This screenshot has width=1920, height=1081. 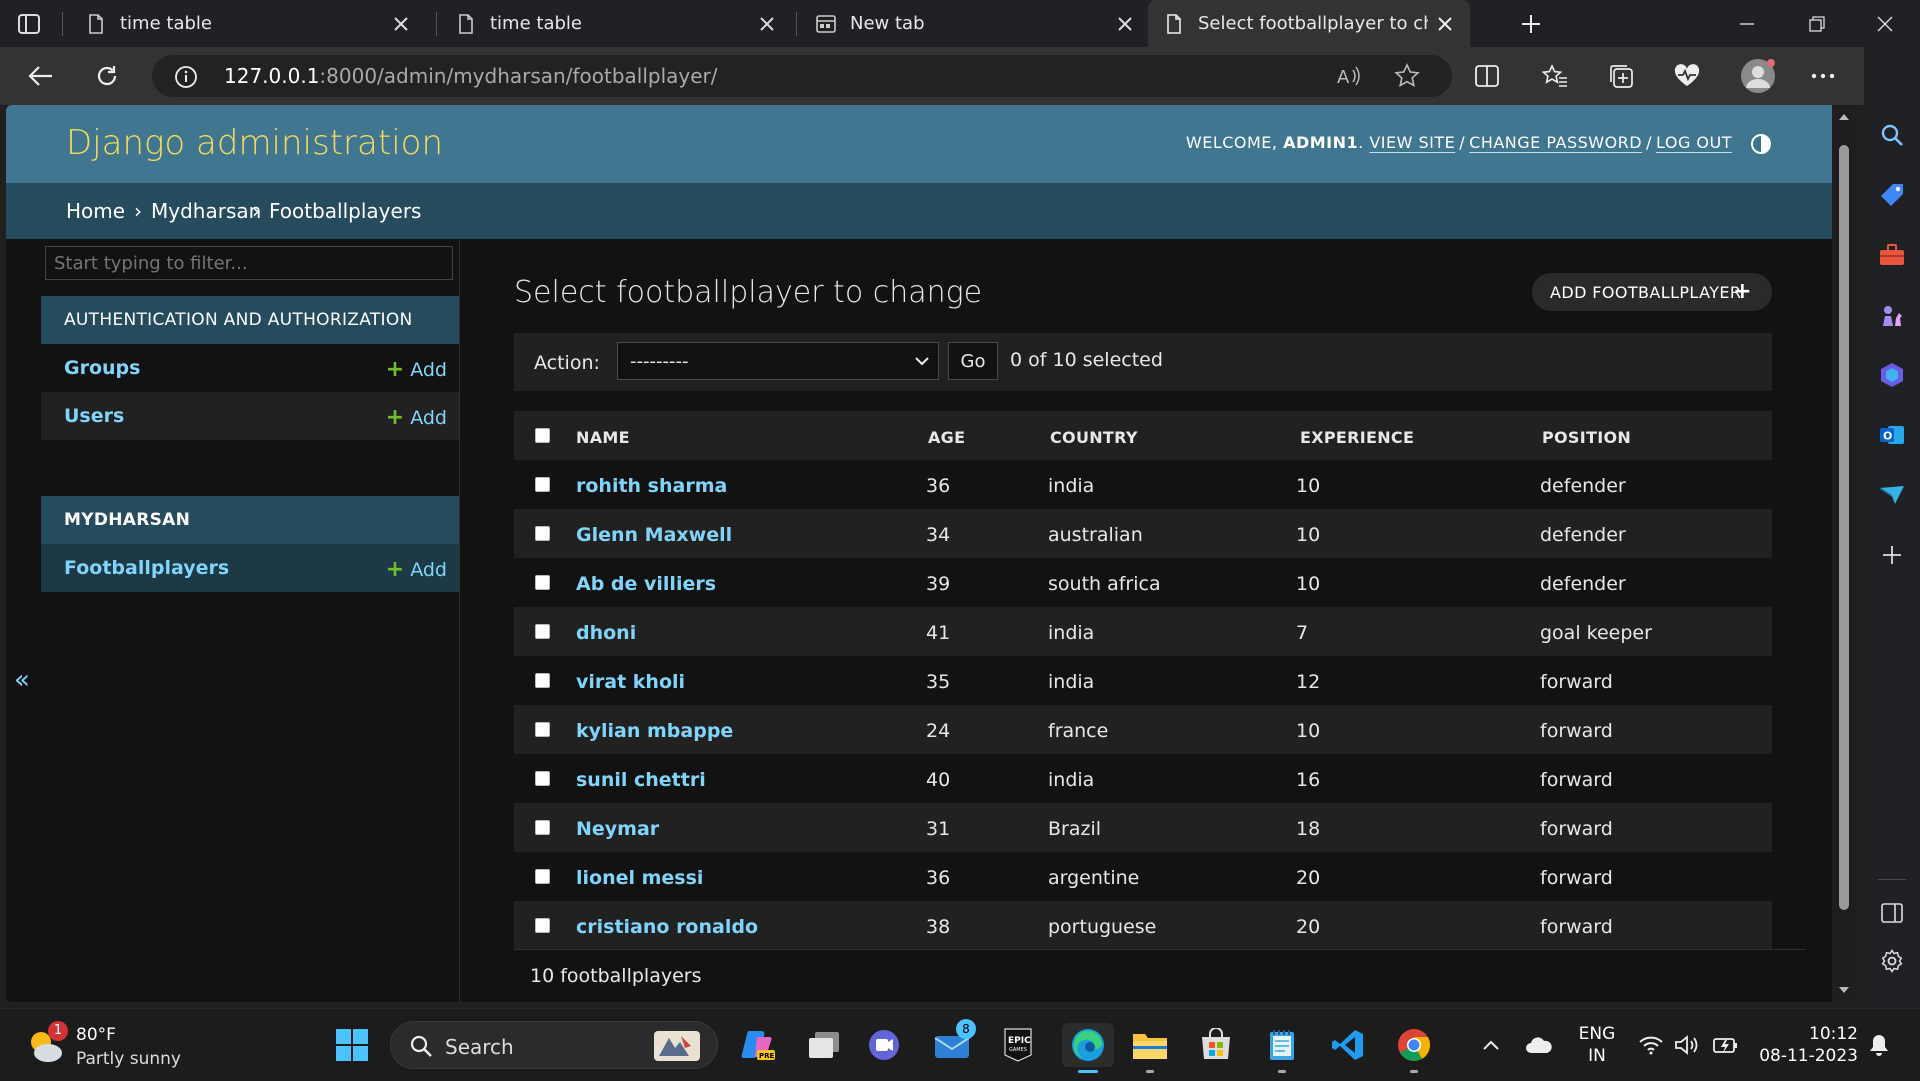 I want to click on action-select: ---------, so click(x=778, y=361).